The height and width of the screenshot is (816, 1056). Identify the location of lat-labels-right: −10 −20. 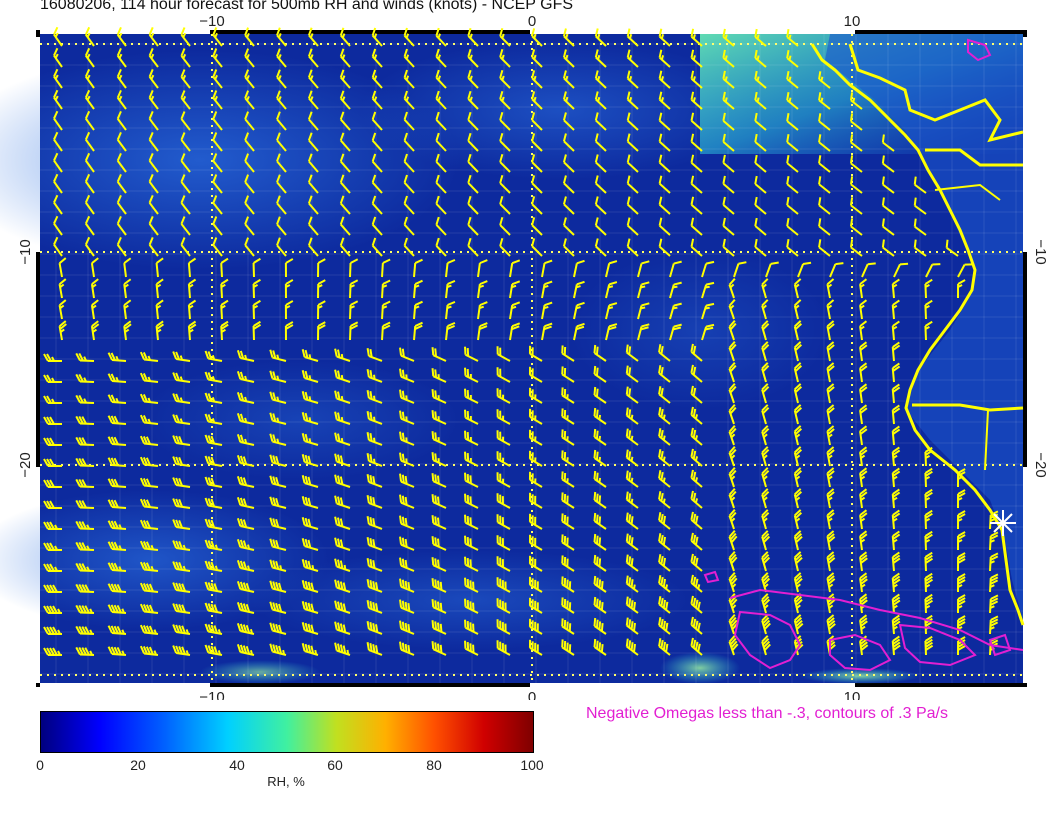
(1040, 358).